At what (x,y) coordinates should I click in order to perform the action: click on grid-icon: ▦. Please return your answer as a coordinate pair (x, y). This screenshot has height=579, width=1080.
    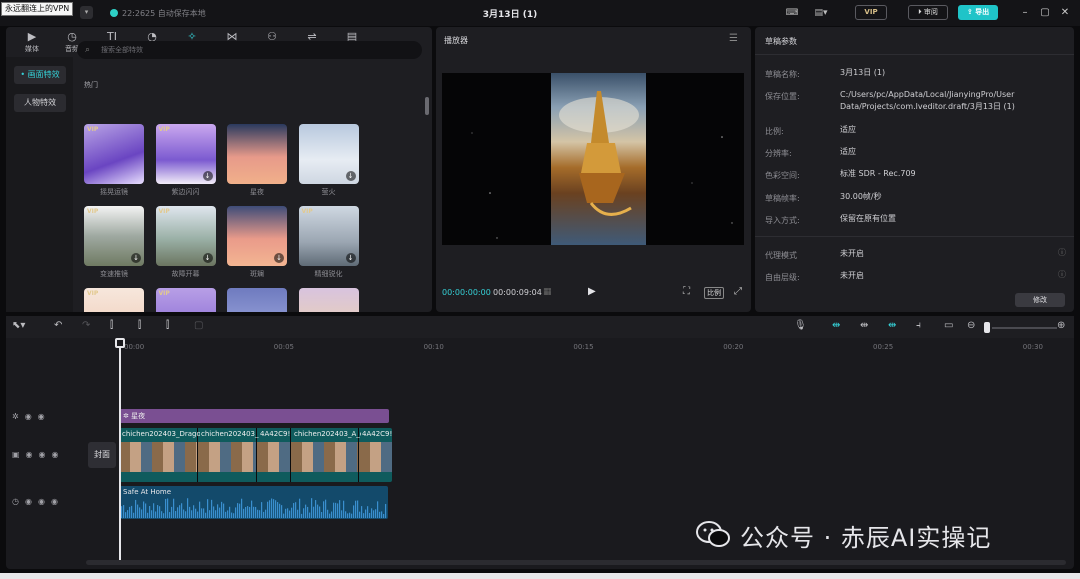
    Looking at the image, I should click on (547, 292).